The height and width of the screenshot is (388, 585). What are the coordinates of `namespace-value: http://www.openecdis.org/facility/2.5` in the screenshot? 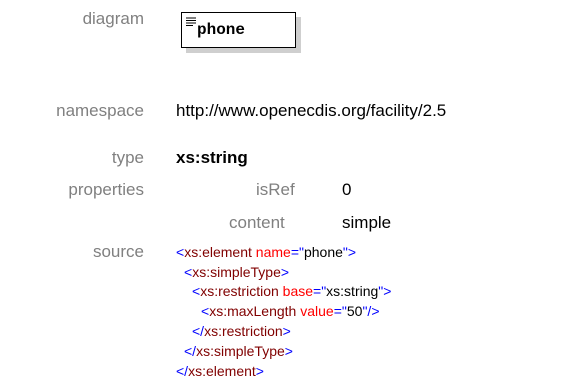 It's located at (311, 110).